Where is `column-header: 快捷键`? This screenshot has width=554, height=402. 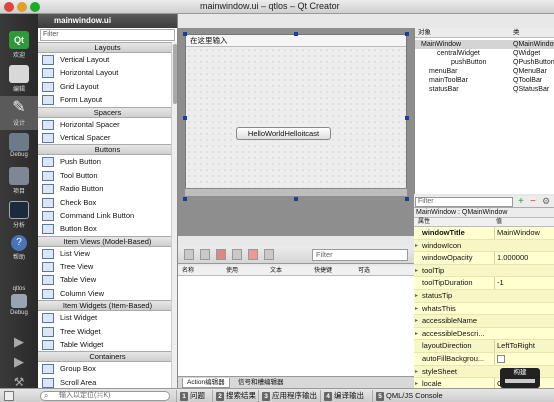 column-header: 快捷键 is located at coordinates (323, 271).